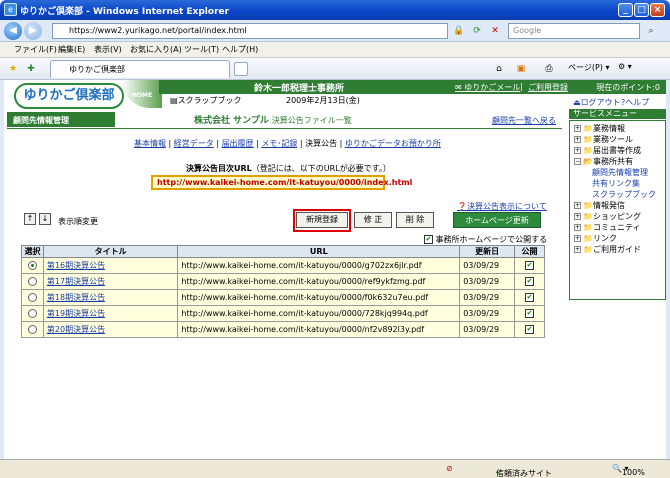 The width and height of the screenshot is (670, 478). What do you see at coordinates (279, 143) in the screenshot?
I see `subnav-memo: メモ･記録` at bounding box center [279, 143].